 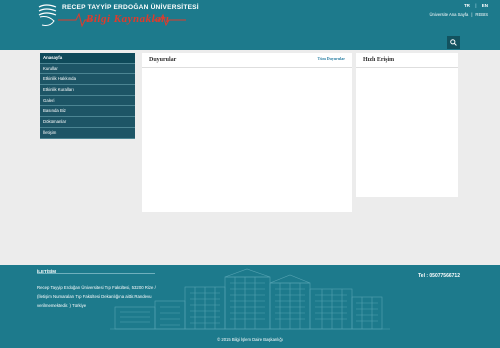 I want to click on footer-copyright: © 2015 Bilgi İşlem Daire Başkanlığı, so click(x=250, y=339).